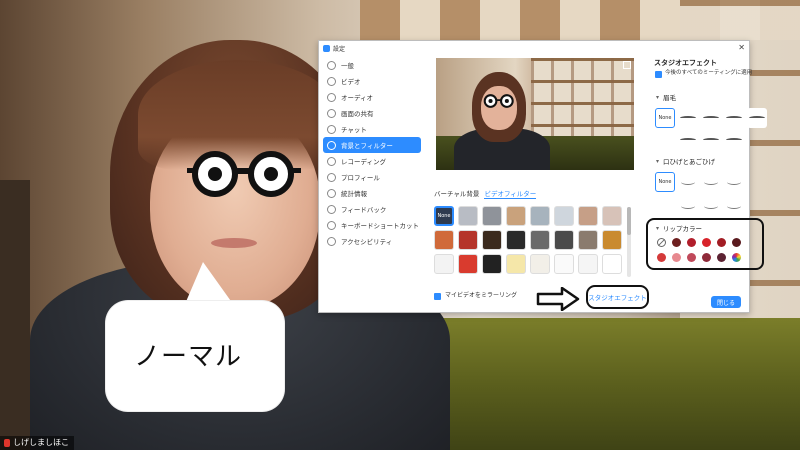 The height and width of the screenshot is (450, 800). I want to click on filter-scrollbar-thumb, so click(629, 221).